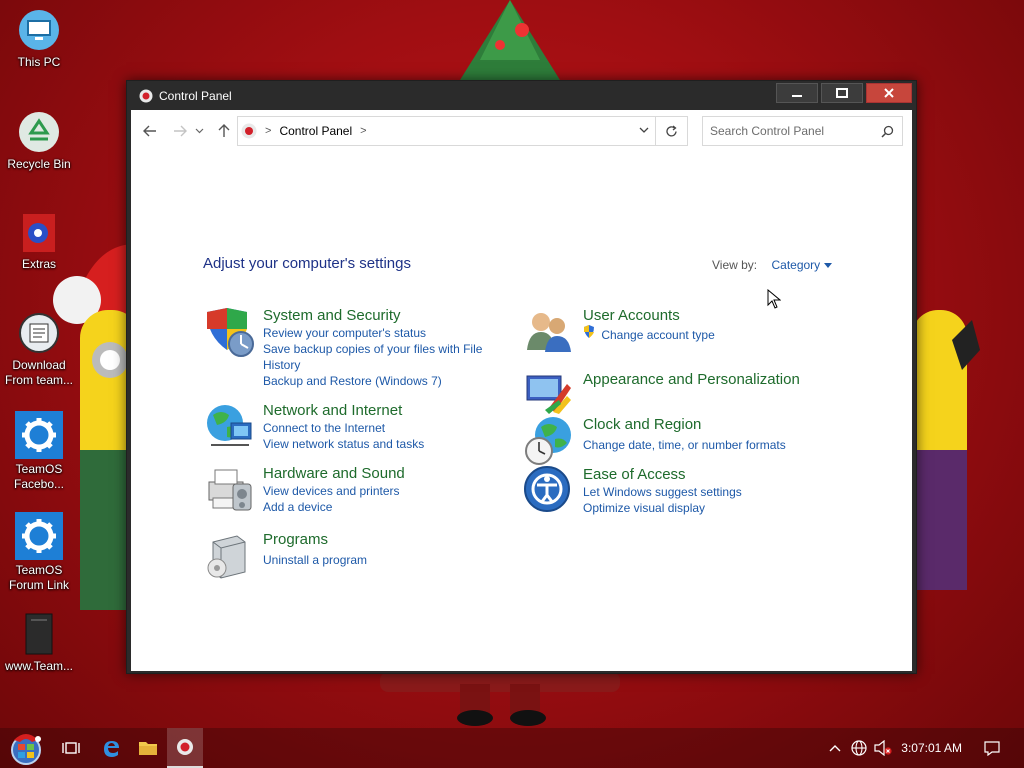  What do you see at coordinates (931, 748) in the screenshot?
I see `taskbar-clock: 3:07:01 AM` at bounding box center [931, 748].